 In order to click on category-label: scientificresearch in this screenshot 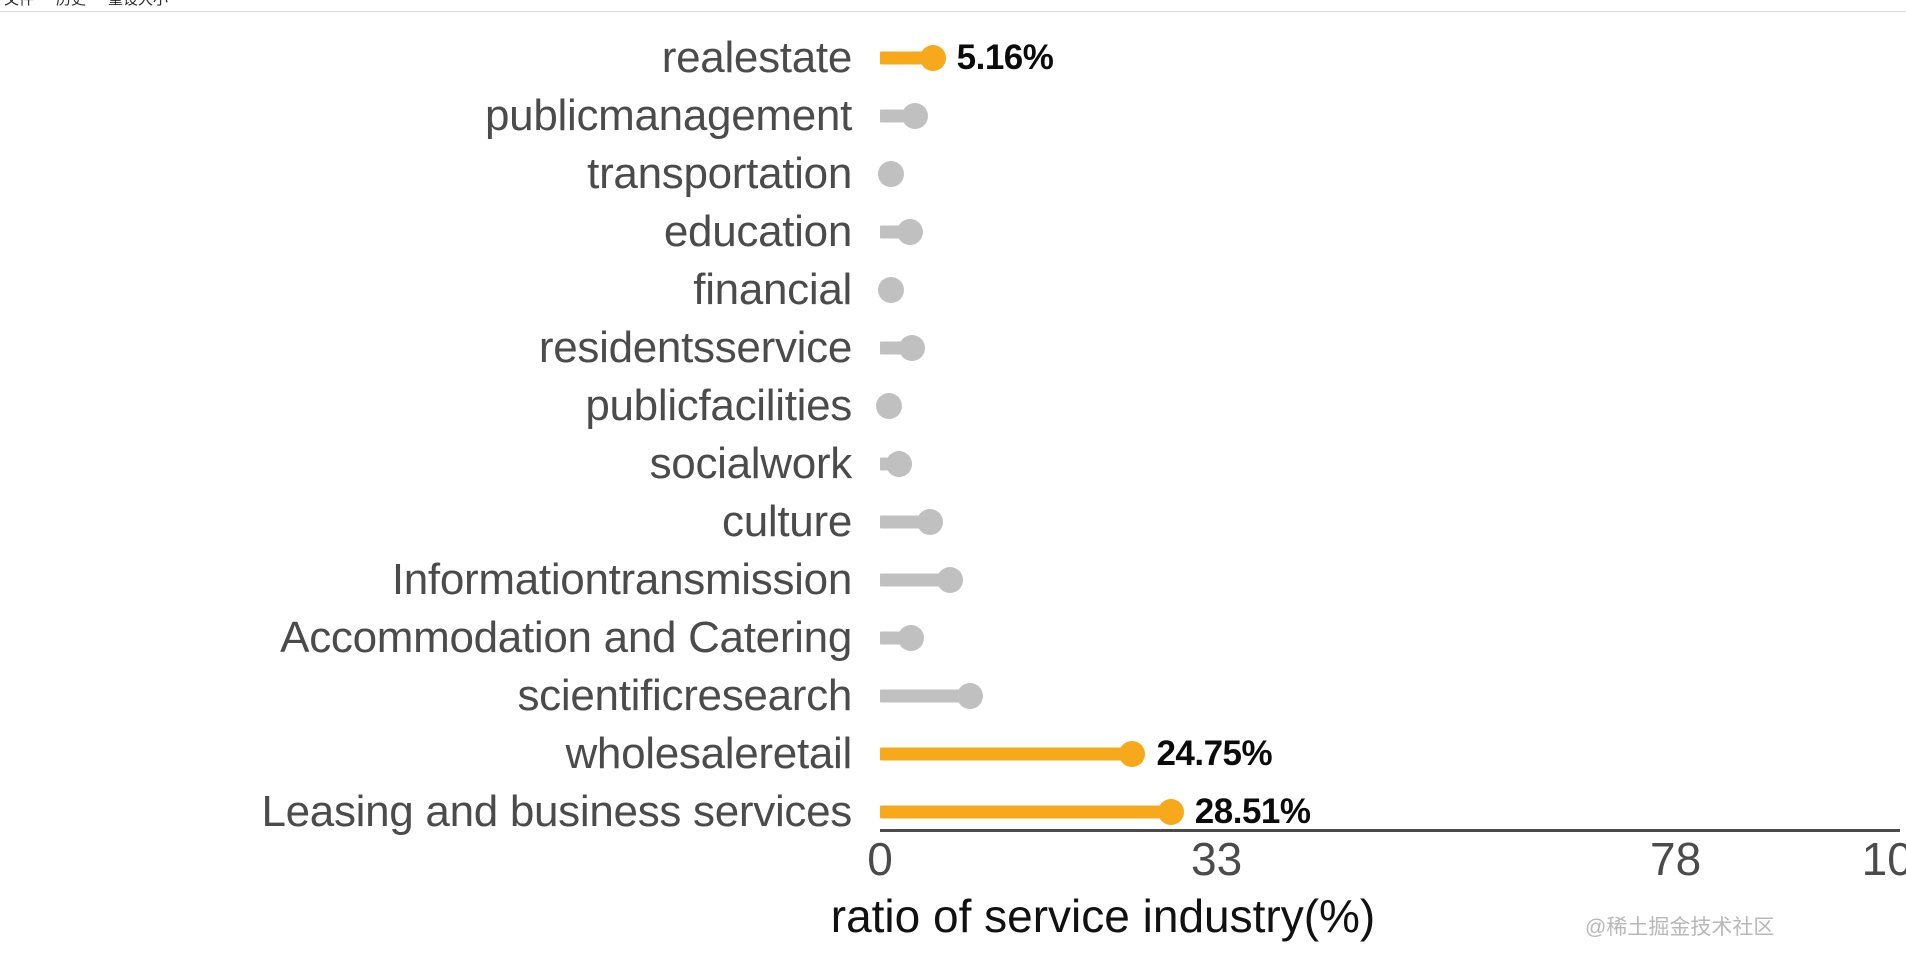, I will do `click(684, 695)`.